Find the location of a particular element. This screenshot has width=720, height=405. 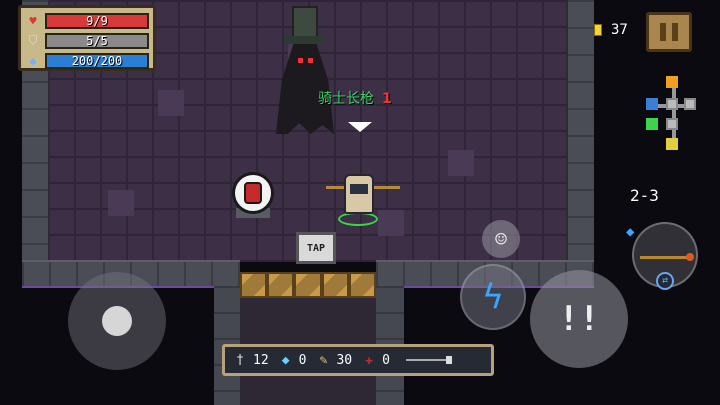

sword-icon: † is located at coordinates (240, 360).